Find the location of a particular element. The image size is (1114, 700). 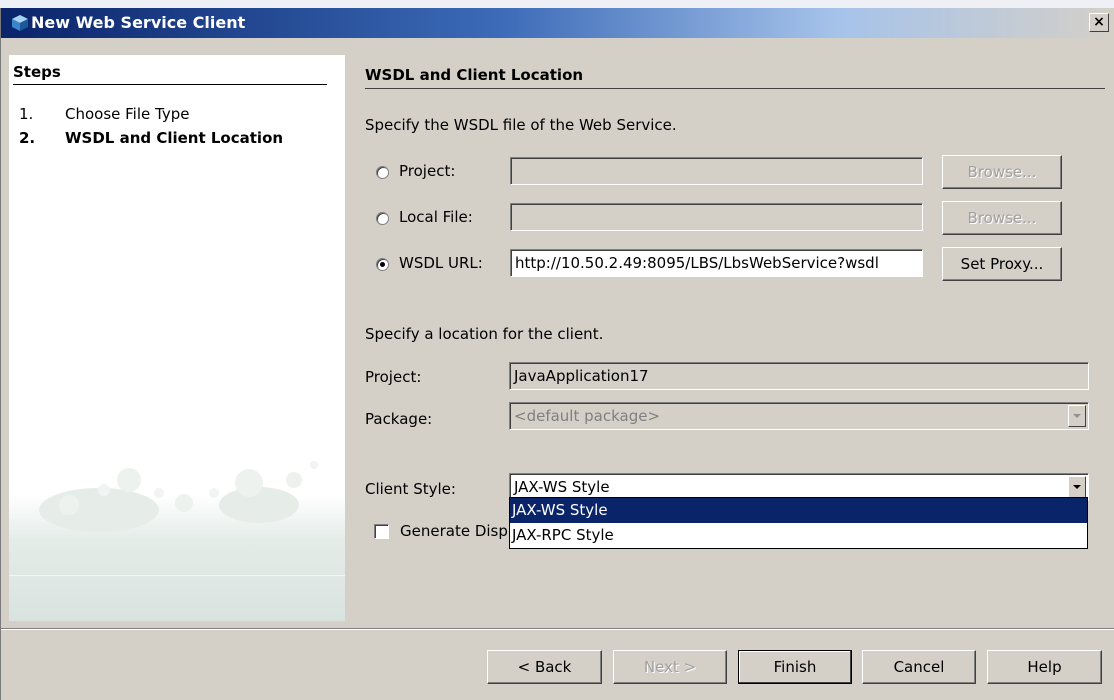

client-style-dropdown-list: JAX-WS Style JAX-RPC Style is located at coordinates (798, 523).